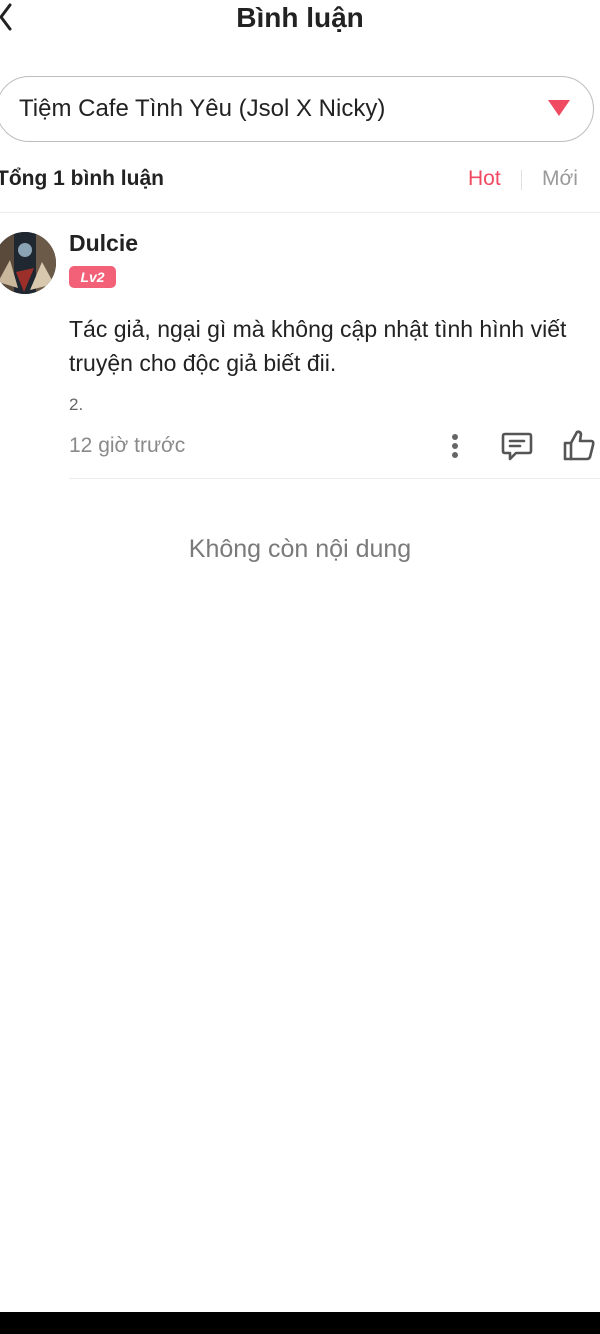 This screenshot has height=1334, width=600. I want to click on level-badge: Lv2, so click(92, 277).